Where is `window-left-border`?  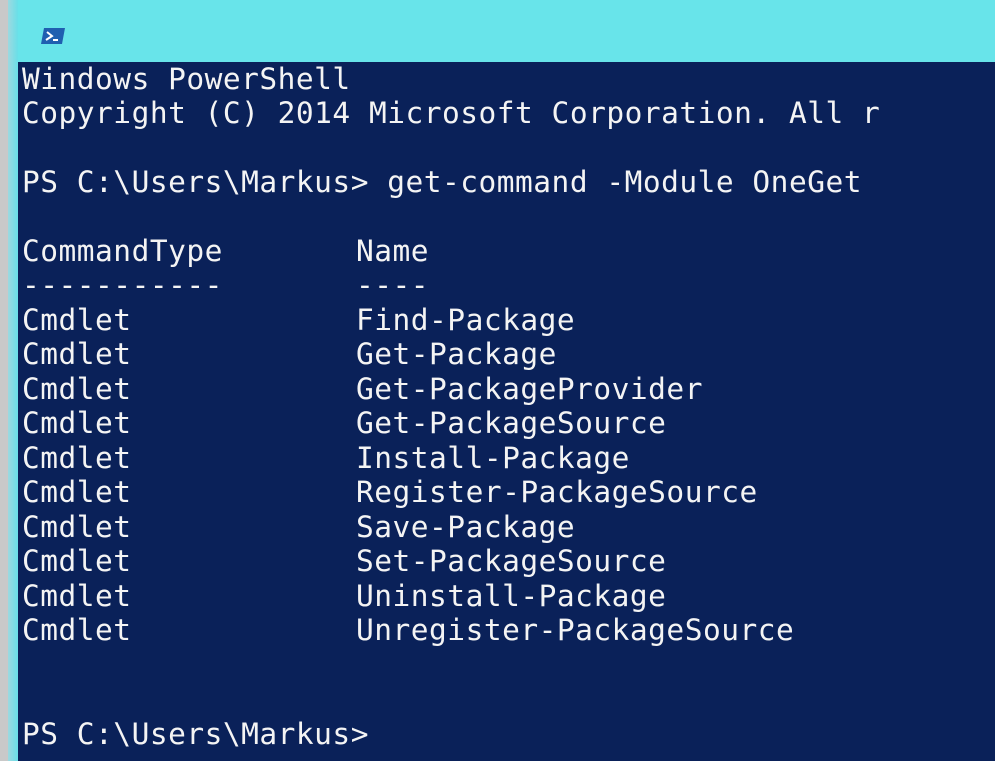 window-left-border is located at coordinates (9, 380).